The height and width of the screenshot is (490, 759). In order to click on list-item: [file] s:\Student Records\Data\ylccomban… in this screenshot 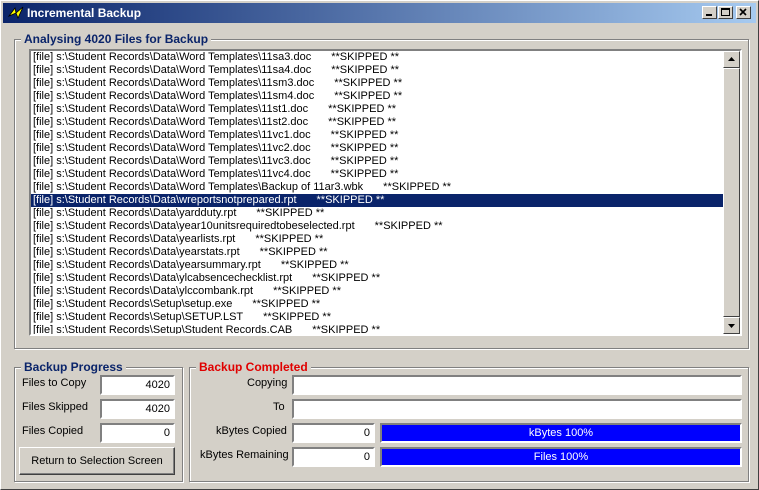, I will do `click(377, 291)`.